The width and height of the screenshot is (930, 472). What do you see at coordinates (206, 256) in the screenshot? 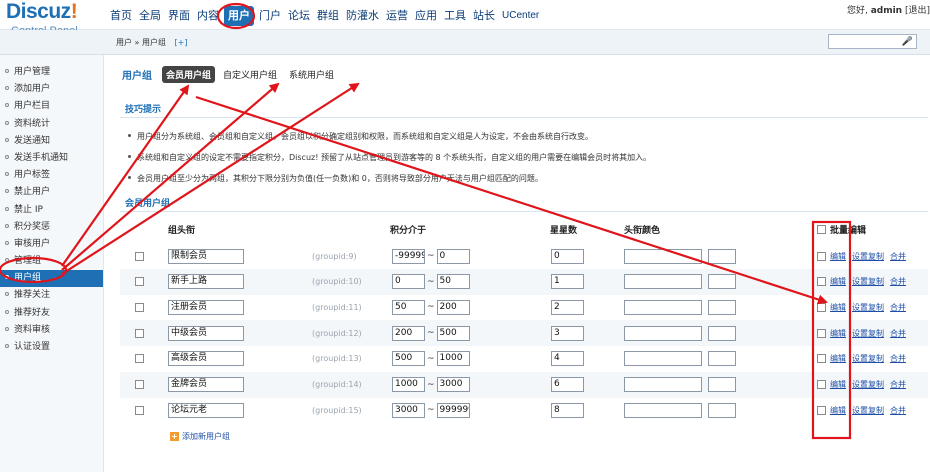
I see `group-name-input: 限制会员` at bounding box center [206, 256].